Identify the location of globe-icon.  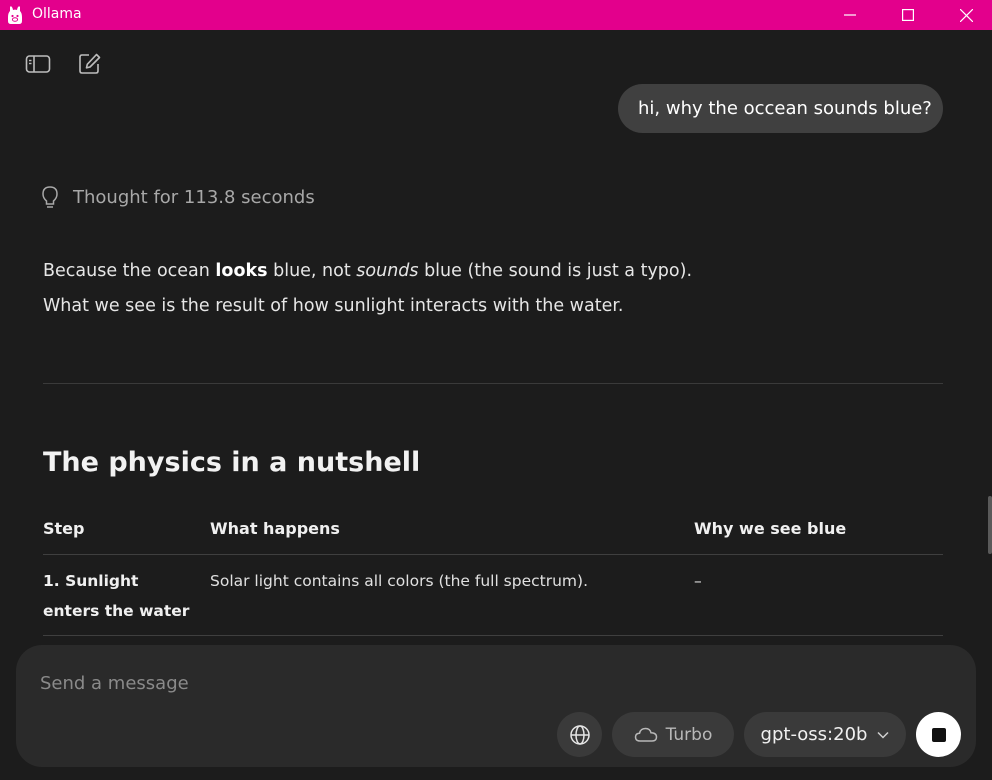
(579, 734).